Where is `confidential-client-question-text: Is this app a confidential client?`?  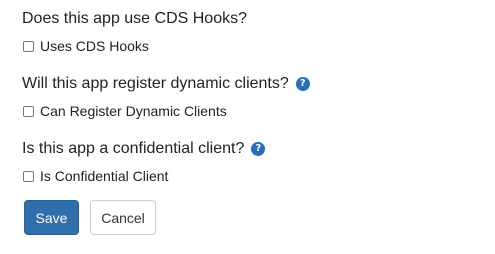
confidential-client-question-text: Is this app a confidential client? is located at coordinates (133, 148).